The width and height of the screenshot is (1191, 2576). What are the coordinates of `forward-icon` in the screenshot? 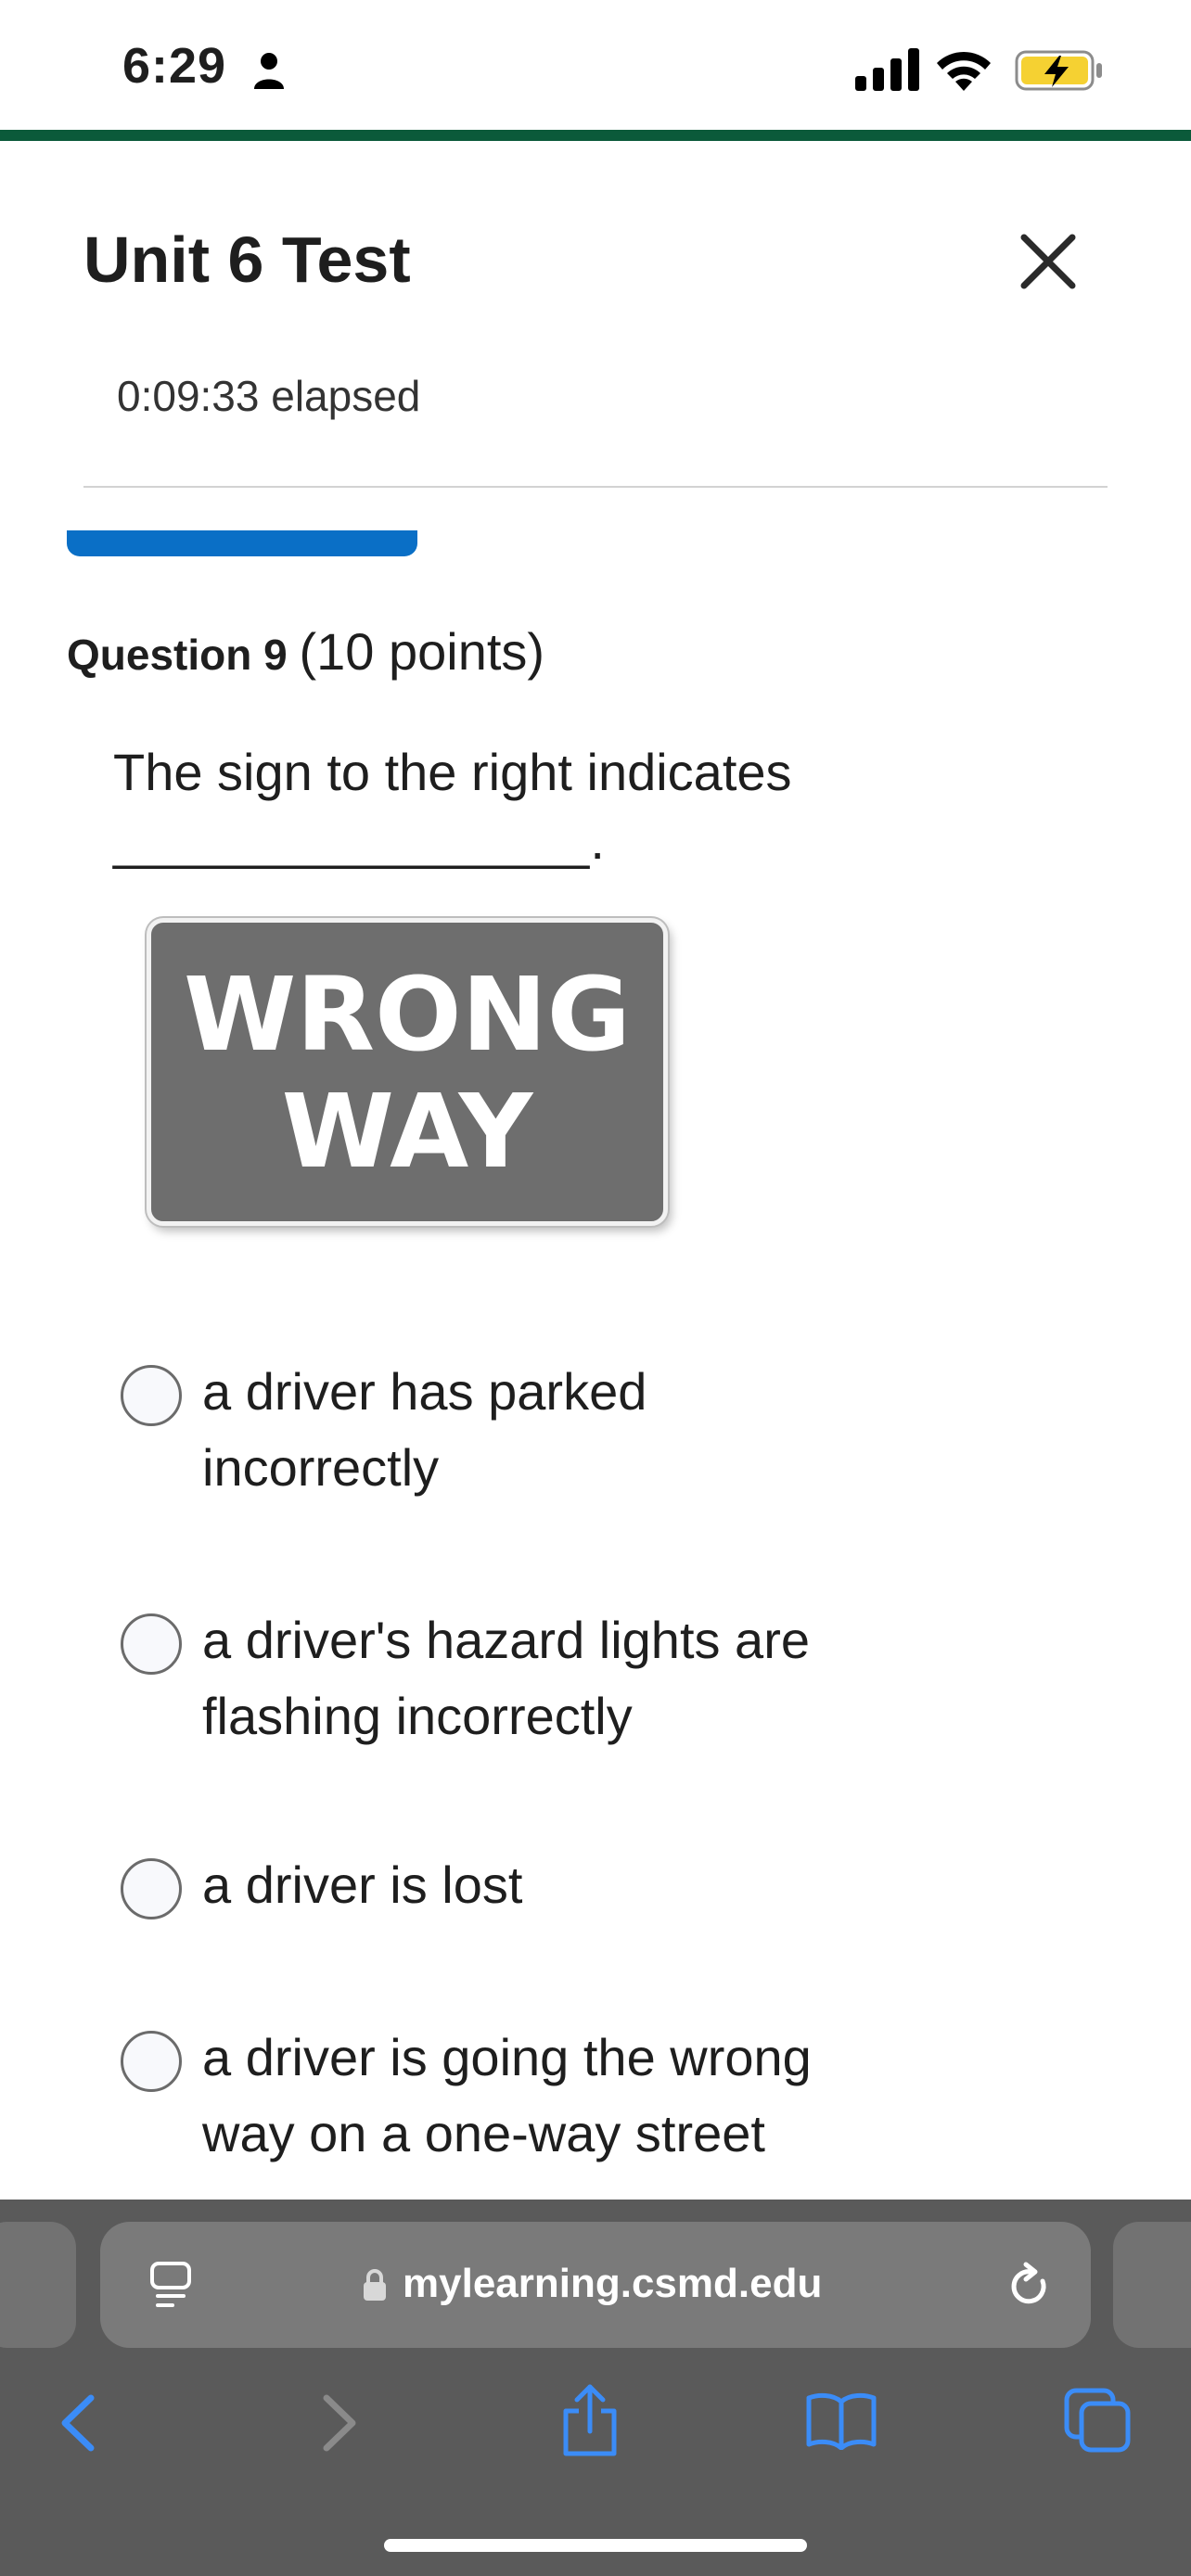 It's located at (339, 2423).